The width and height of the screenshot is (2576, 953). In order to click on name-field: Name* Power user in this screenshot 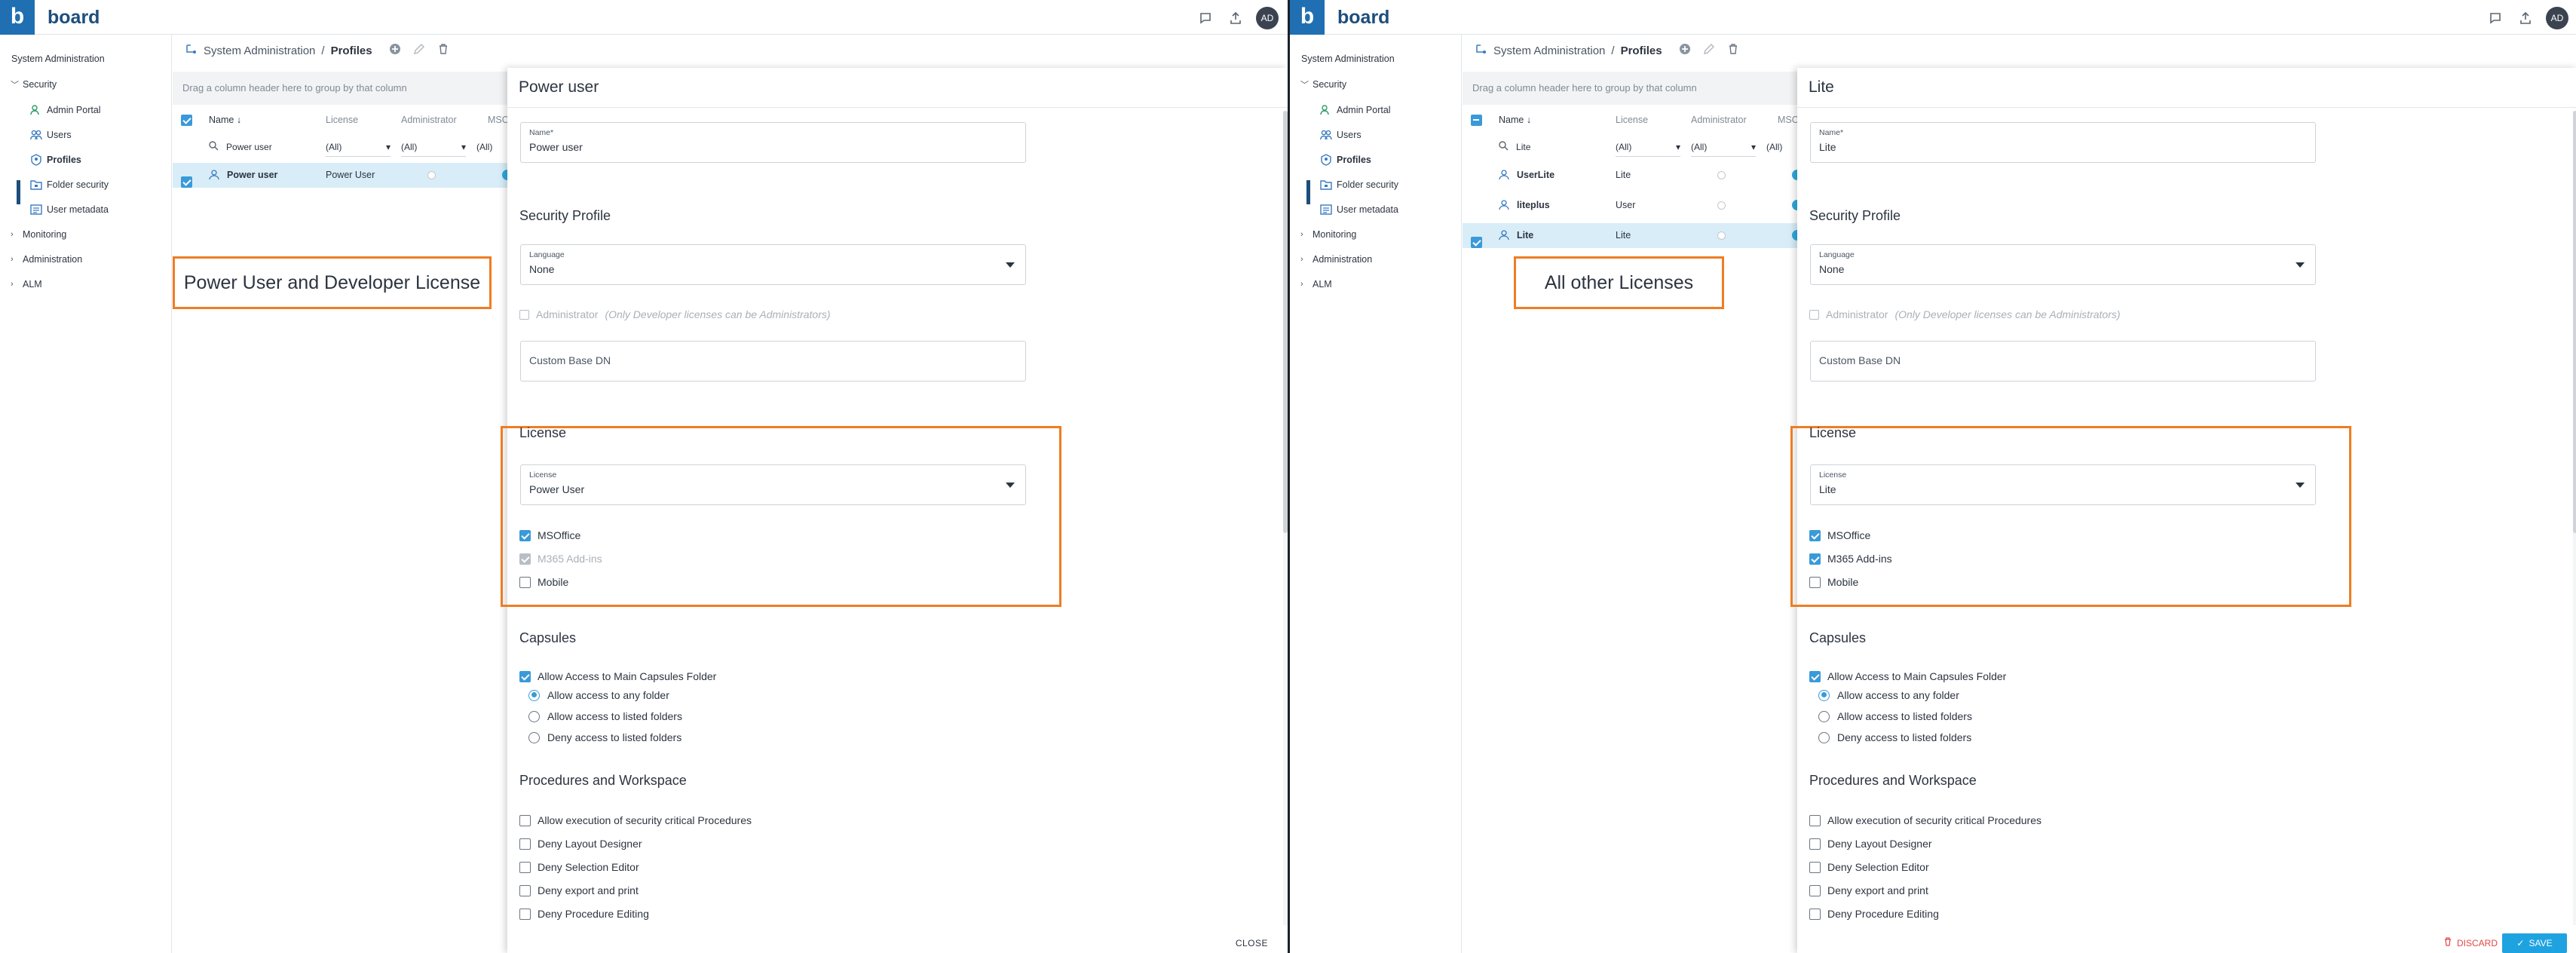, I will do `click(773, 142)`.